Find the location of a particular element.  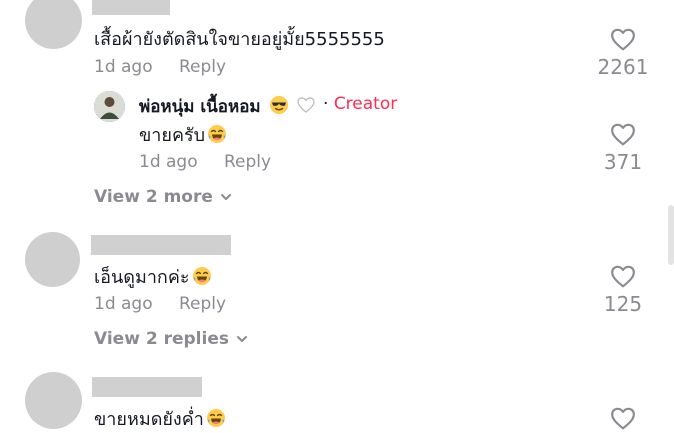

comment-text: ขายหมดยังค่ำ is located at coordinates (160, 418).